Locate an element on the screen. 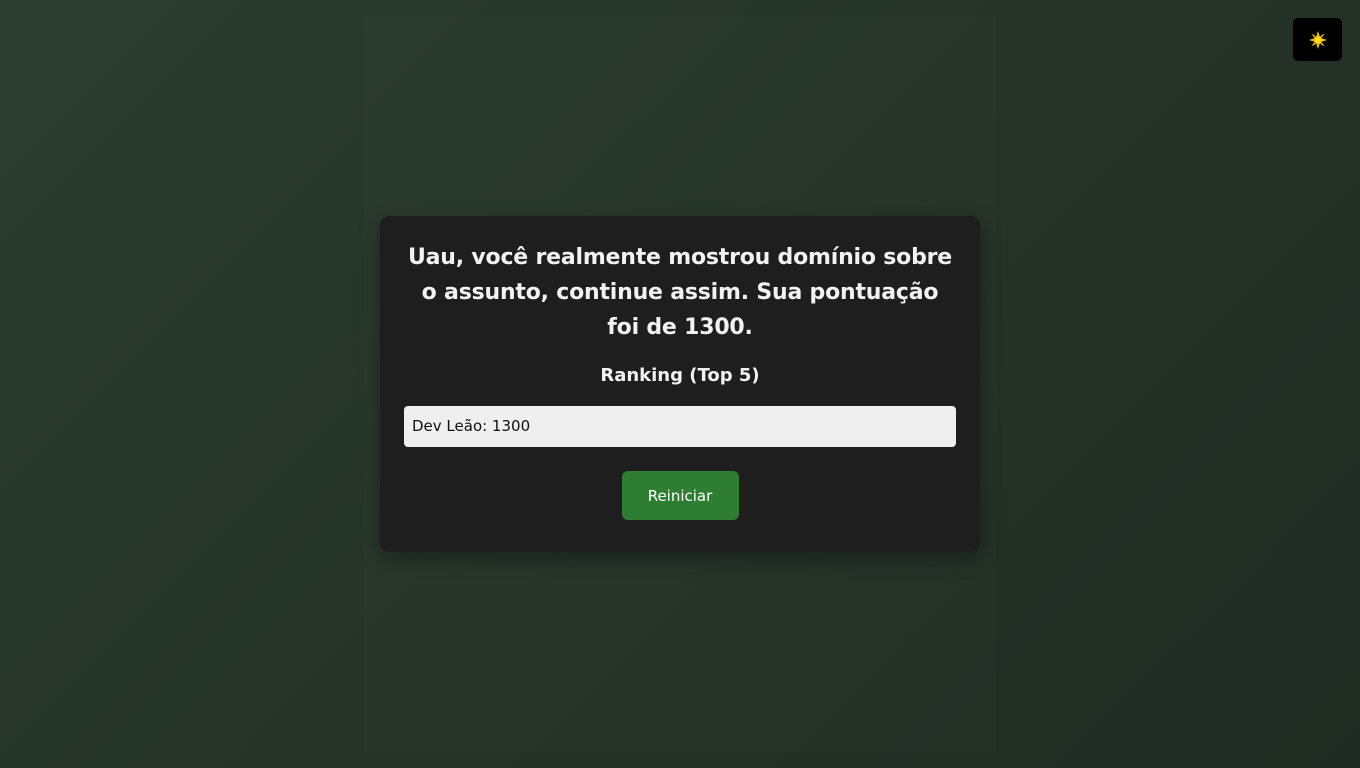 This screenshot has width=1360, height=768. theme-toggle-button is located at coordinates (1317, 39).